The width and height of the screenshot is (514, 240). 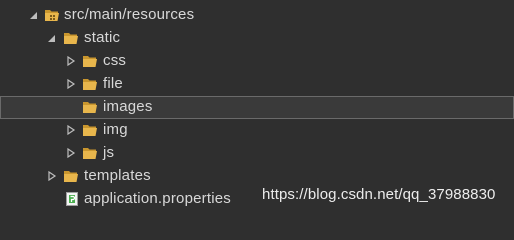 I want to click on tree-label-js: js, so click(x=109, y=152).